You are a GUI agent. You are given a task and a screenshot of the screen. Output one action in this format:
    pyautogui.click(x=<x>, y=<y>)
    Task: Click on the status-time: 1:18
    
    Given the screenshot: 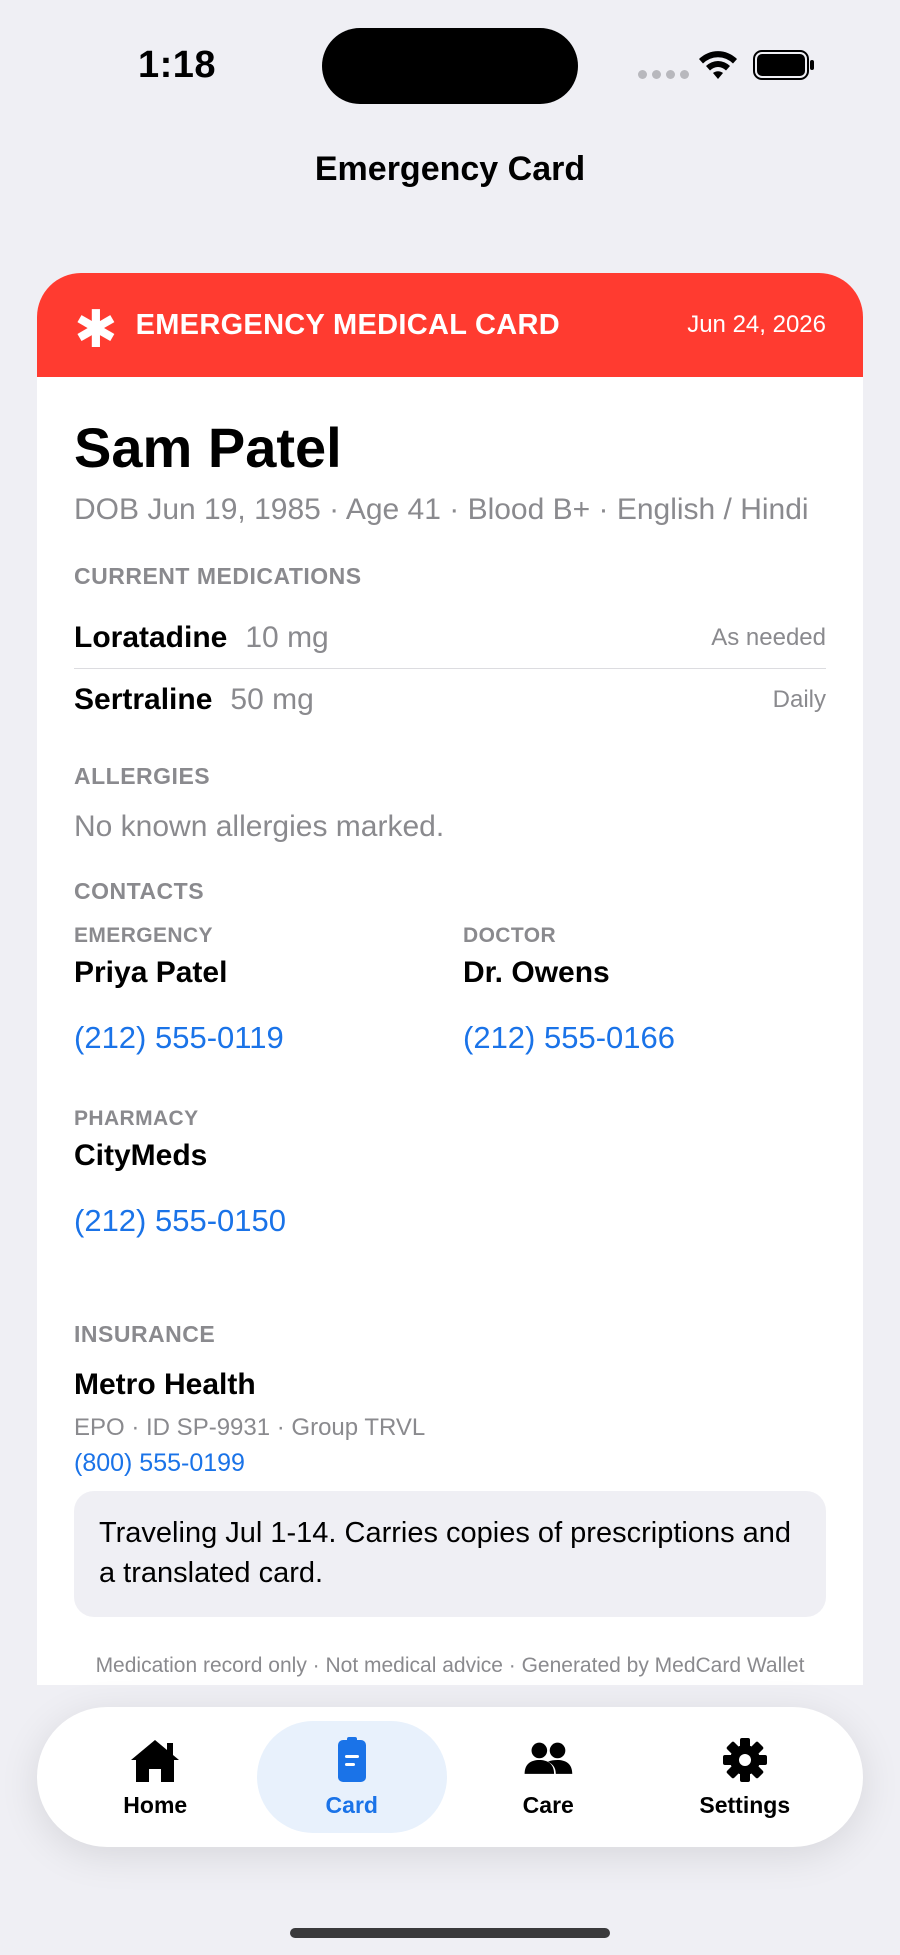 What is the action you would take?
    pyautogui.click(x=177, y=65)
    